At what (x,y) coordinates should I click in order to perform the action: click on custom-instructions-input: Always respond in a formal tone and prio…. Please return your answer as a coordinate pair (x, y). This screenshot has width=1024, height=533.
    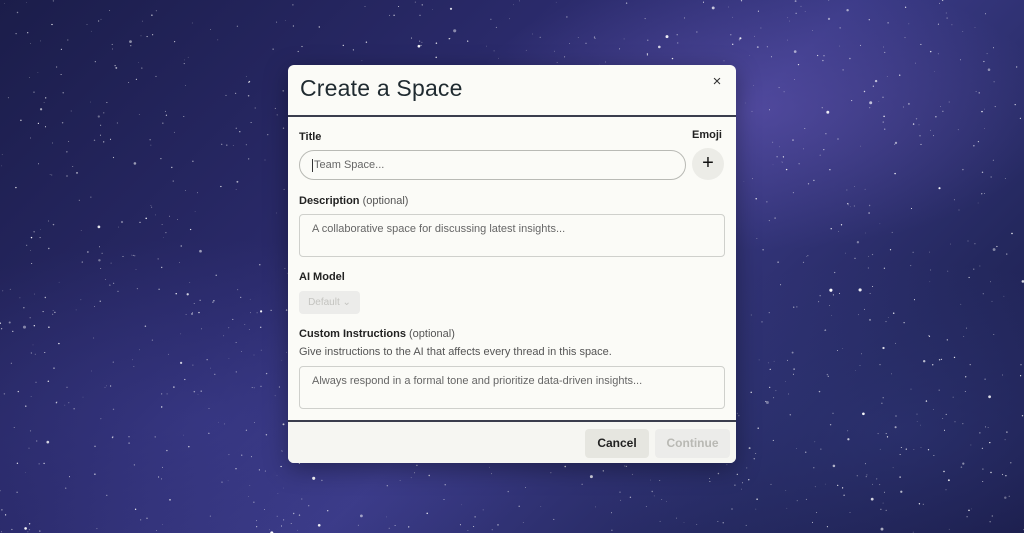
    Looking at the image, I should click on (512, 387).